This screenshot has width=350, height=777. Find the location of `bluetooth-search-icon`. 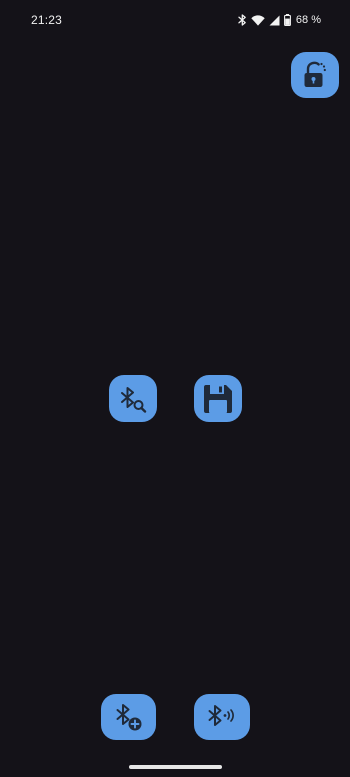

bluetooth-search-icon is located at coordinates (133, 399).